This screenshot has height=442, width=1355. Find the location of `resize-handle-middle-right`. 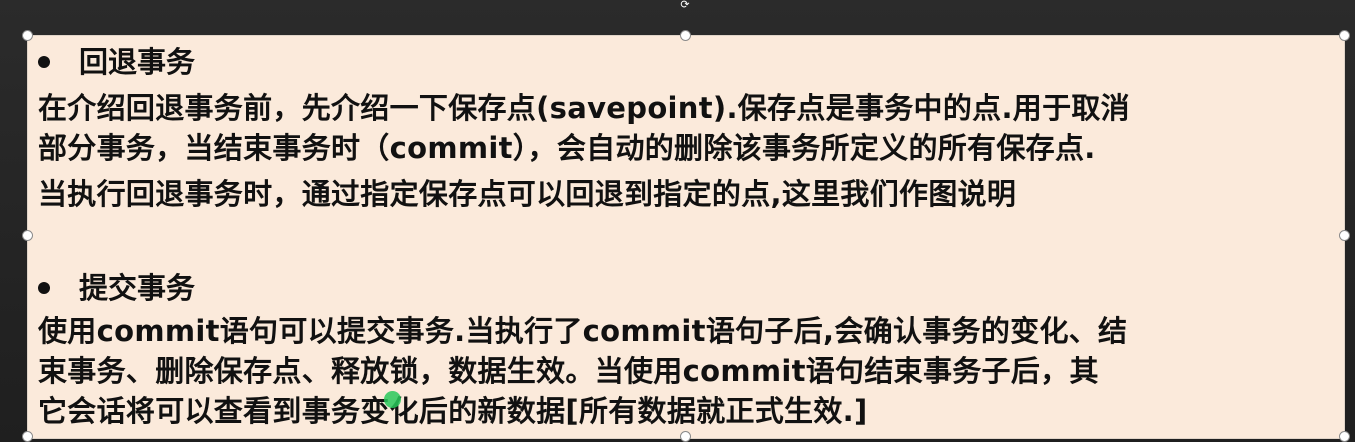

resize-handle-middle-right is located at coordinates (1344, 235).